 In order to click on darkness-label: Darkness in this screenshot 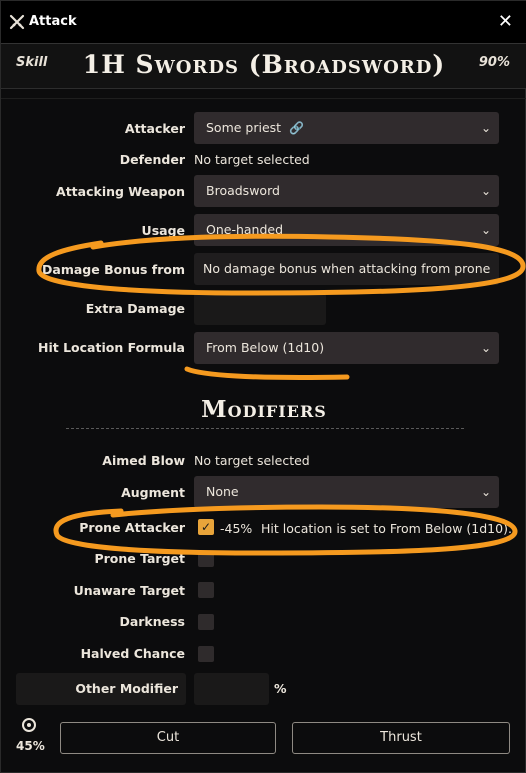, I will do `click(152, 621)`.